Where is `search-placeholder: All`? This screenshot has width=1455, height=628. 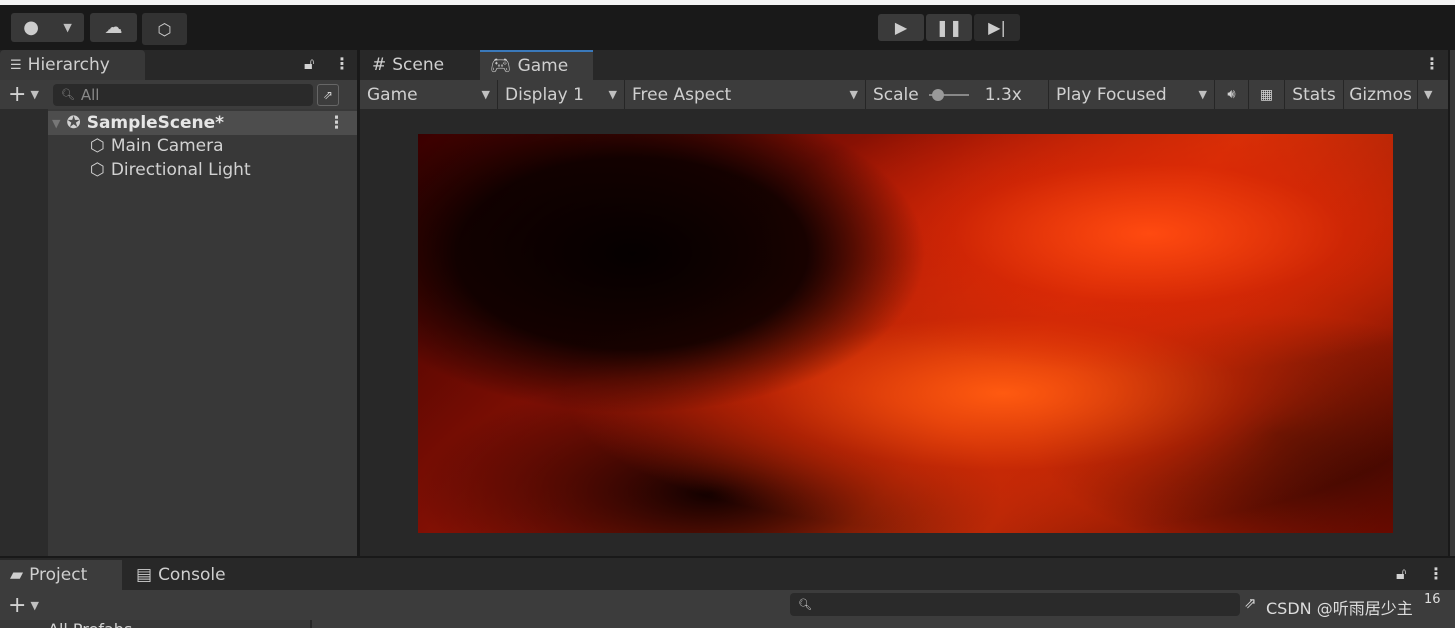
search-placeholder: All is located at coordinates (90, 94).